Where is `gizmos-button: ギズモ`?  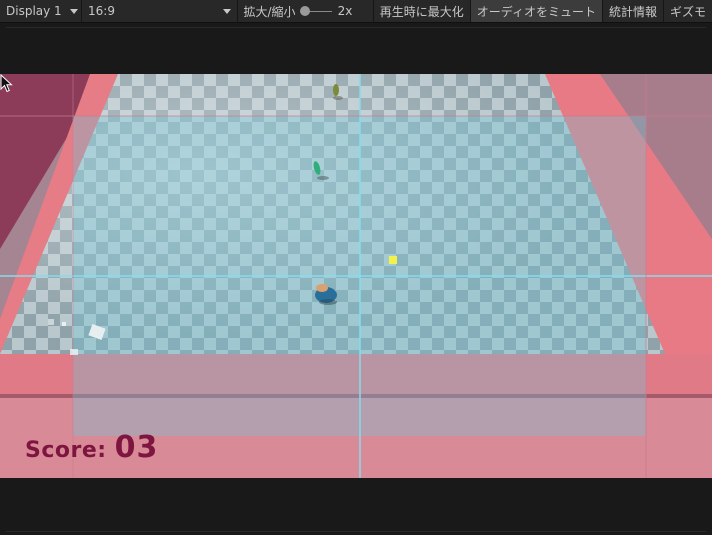 gizmos-button: ギズモ is located at coordinates (688, 11).